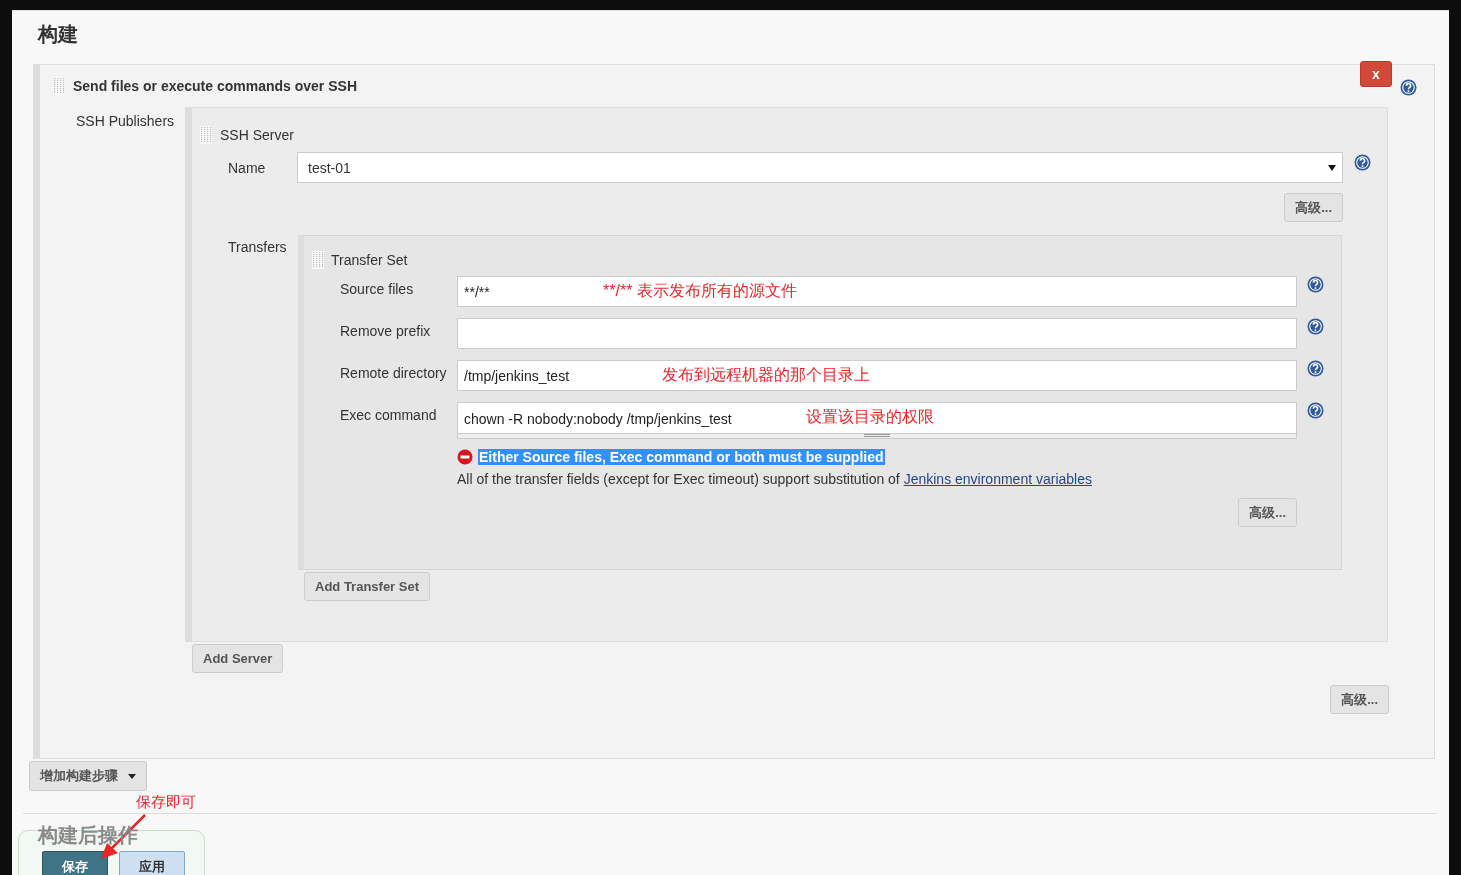  What do you see at coordinates (75, 863) in the screenshot?
I see `save-button: 保存` at bounding box center [75, 863].